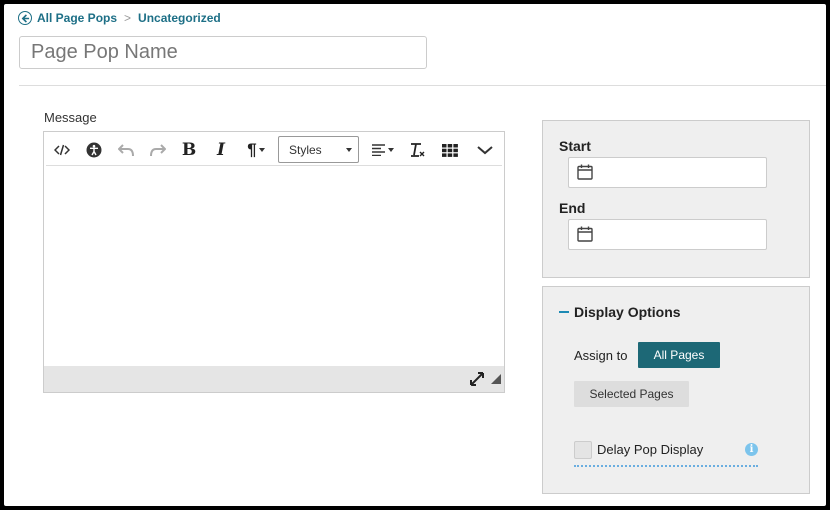  What do you see at coordinates (631, 394) in the screenshot?
I see `selected-pages-button: Selected Pages` at bounding box center [631, 394].